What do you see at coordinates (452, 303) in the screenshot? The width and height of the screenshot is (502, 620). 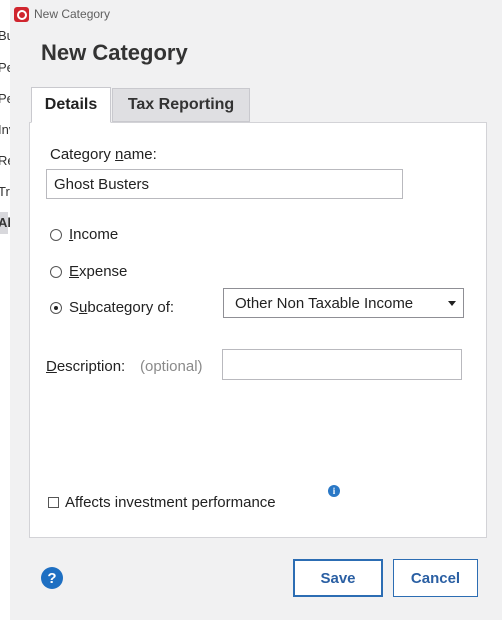 I see `dropdown-arrow-icon` at bounding box center [452, 303].